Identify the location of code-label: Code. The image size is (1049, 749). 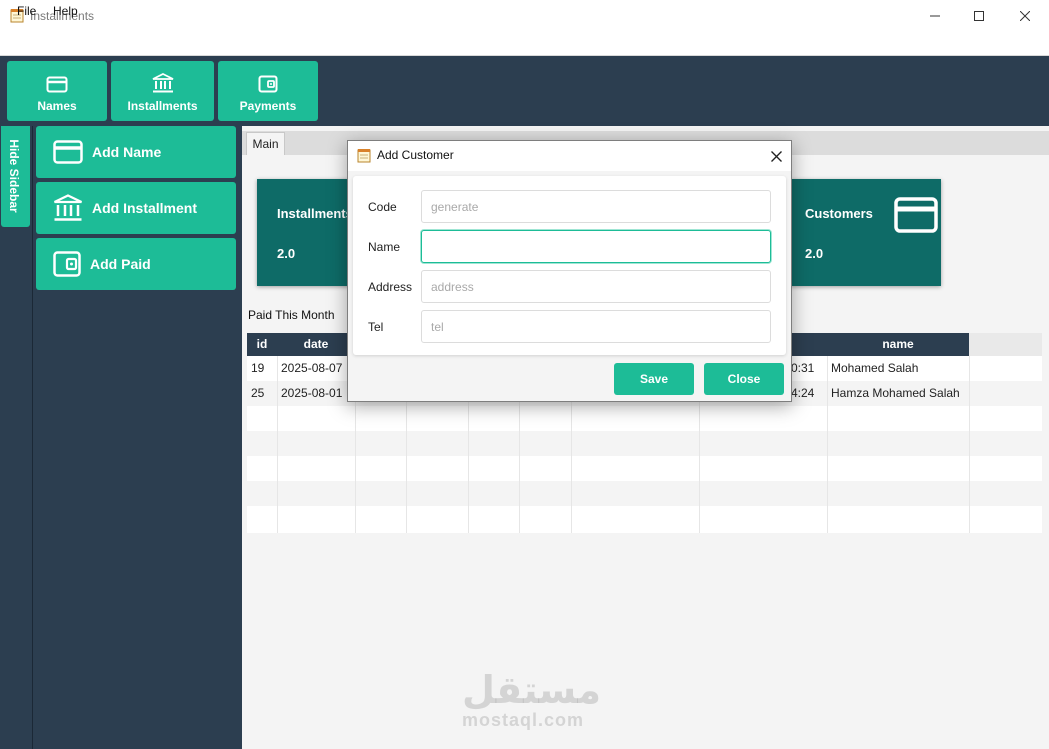
(382, 207).